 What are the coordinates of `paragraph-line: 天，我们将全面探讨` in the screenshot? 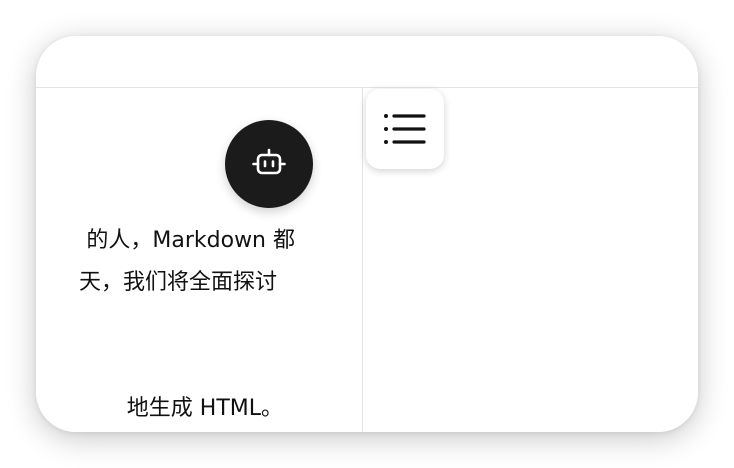 It's located at (177, 282).